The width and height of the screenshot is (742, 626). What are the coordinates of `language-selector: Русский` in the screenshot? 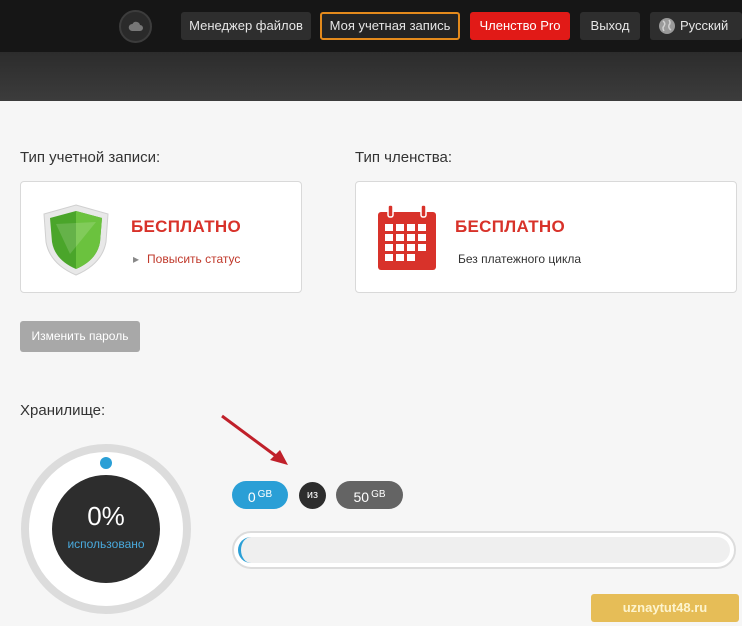 It's located at (696, 26).